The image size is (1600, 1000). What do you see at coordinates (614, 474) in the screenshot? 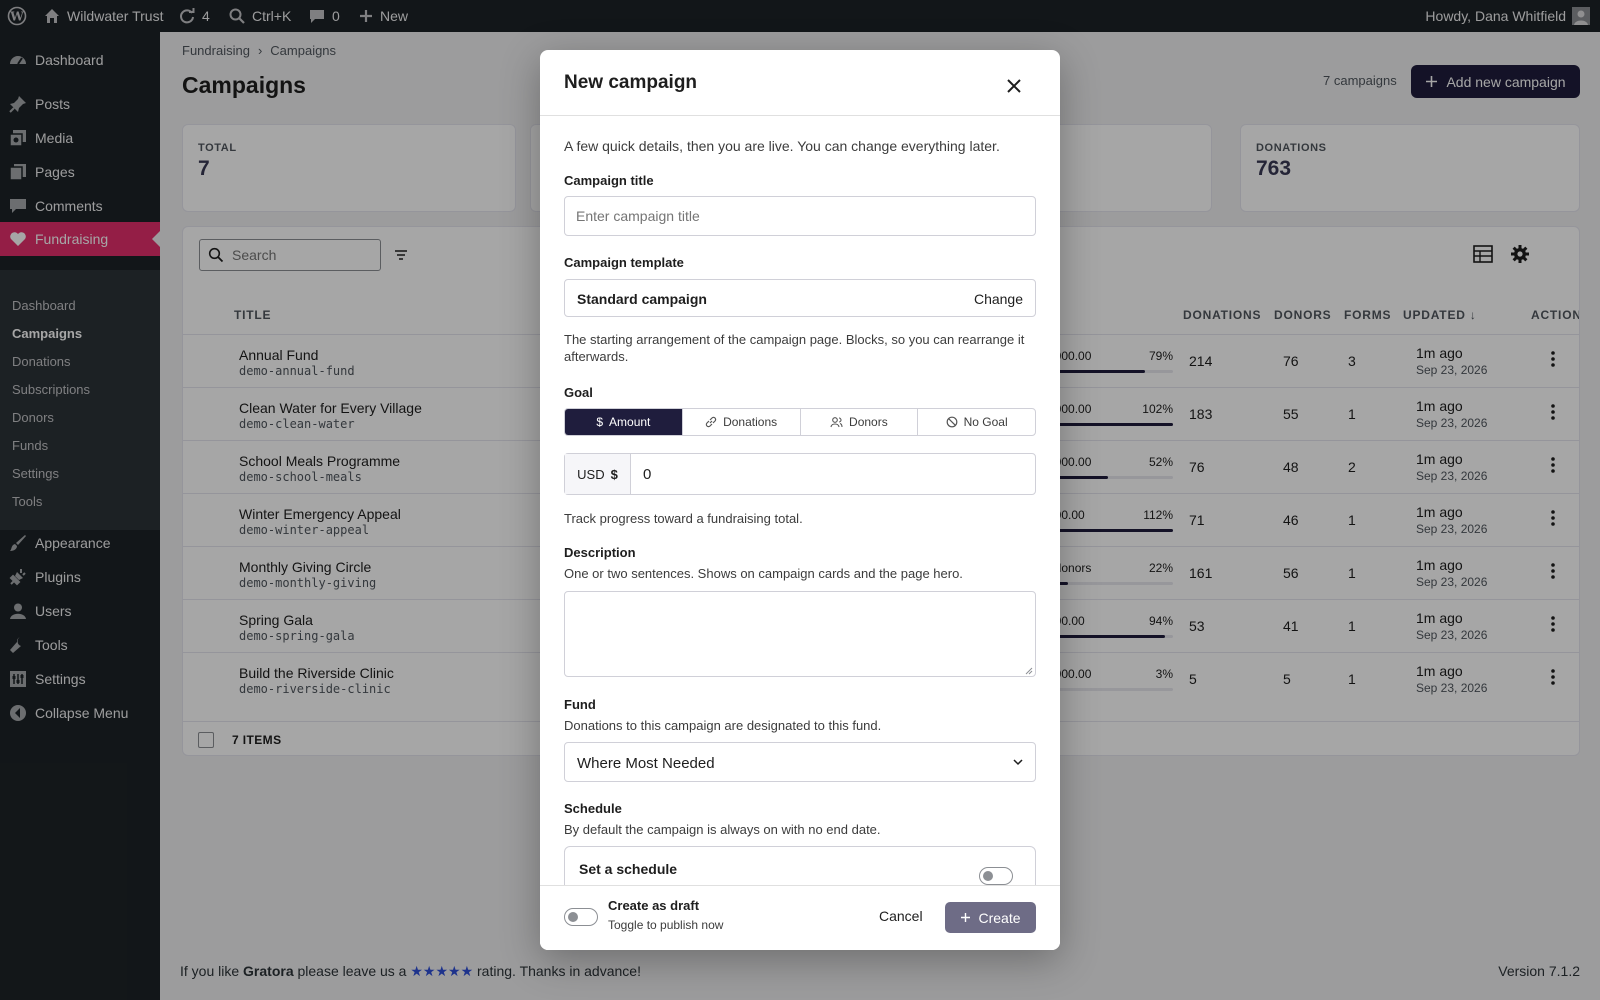
I see `currency-symbol: $` at bounding box center [614, 474].